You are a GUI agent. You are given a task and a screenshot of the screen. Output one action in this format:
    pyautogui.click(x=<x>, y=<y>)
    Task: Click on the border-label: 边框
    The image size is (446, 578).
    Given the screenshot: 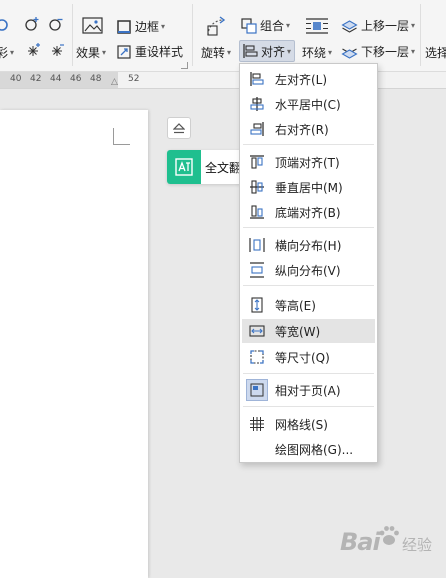 What is the action you would take?
    pyautogui.click(x=147, y=27)
    